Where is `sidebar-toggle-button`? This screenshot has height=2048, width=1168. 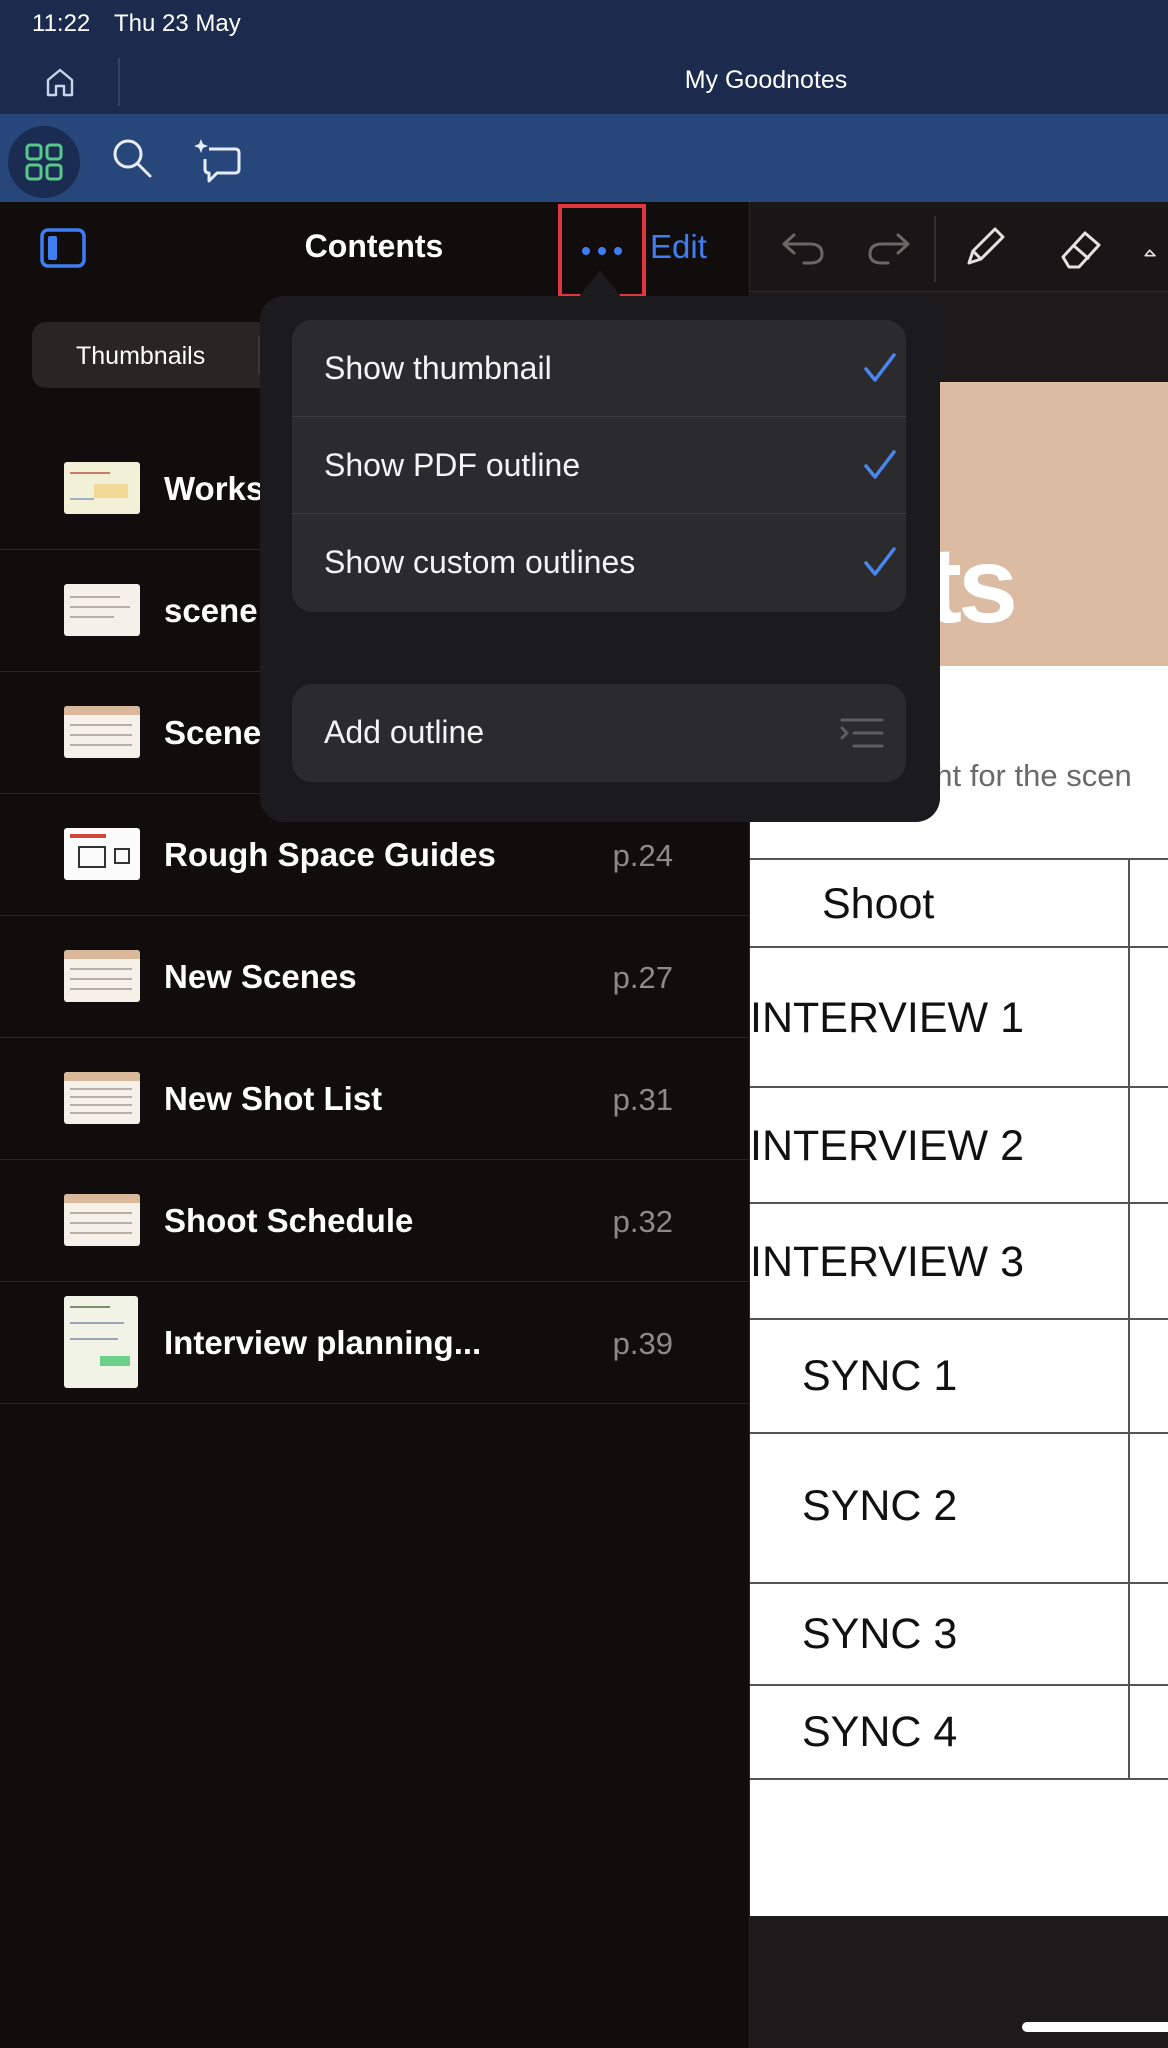 sidebar-toggle-button is located at coordinates (63, 248).